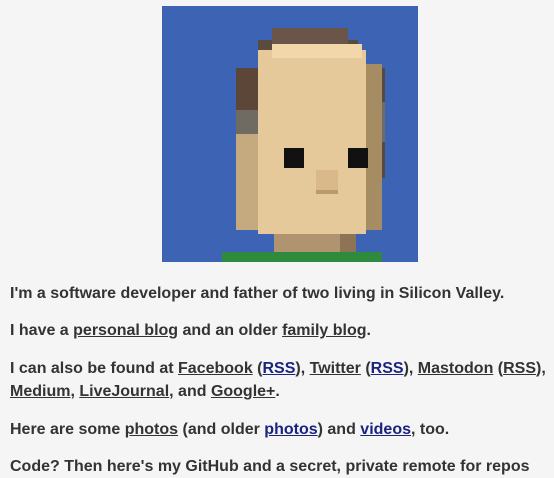  Describe the element at coordinates (290, 429) in the screenshot. I see `older-photos-link: photos` at that location.